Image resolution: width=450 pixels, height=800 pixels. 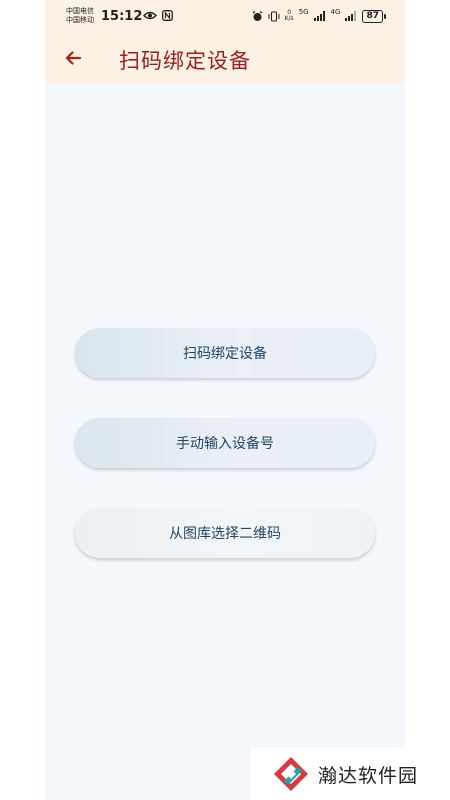 I want to click on battery-level: 87, so click(x=372, y=15).